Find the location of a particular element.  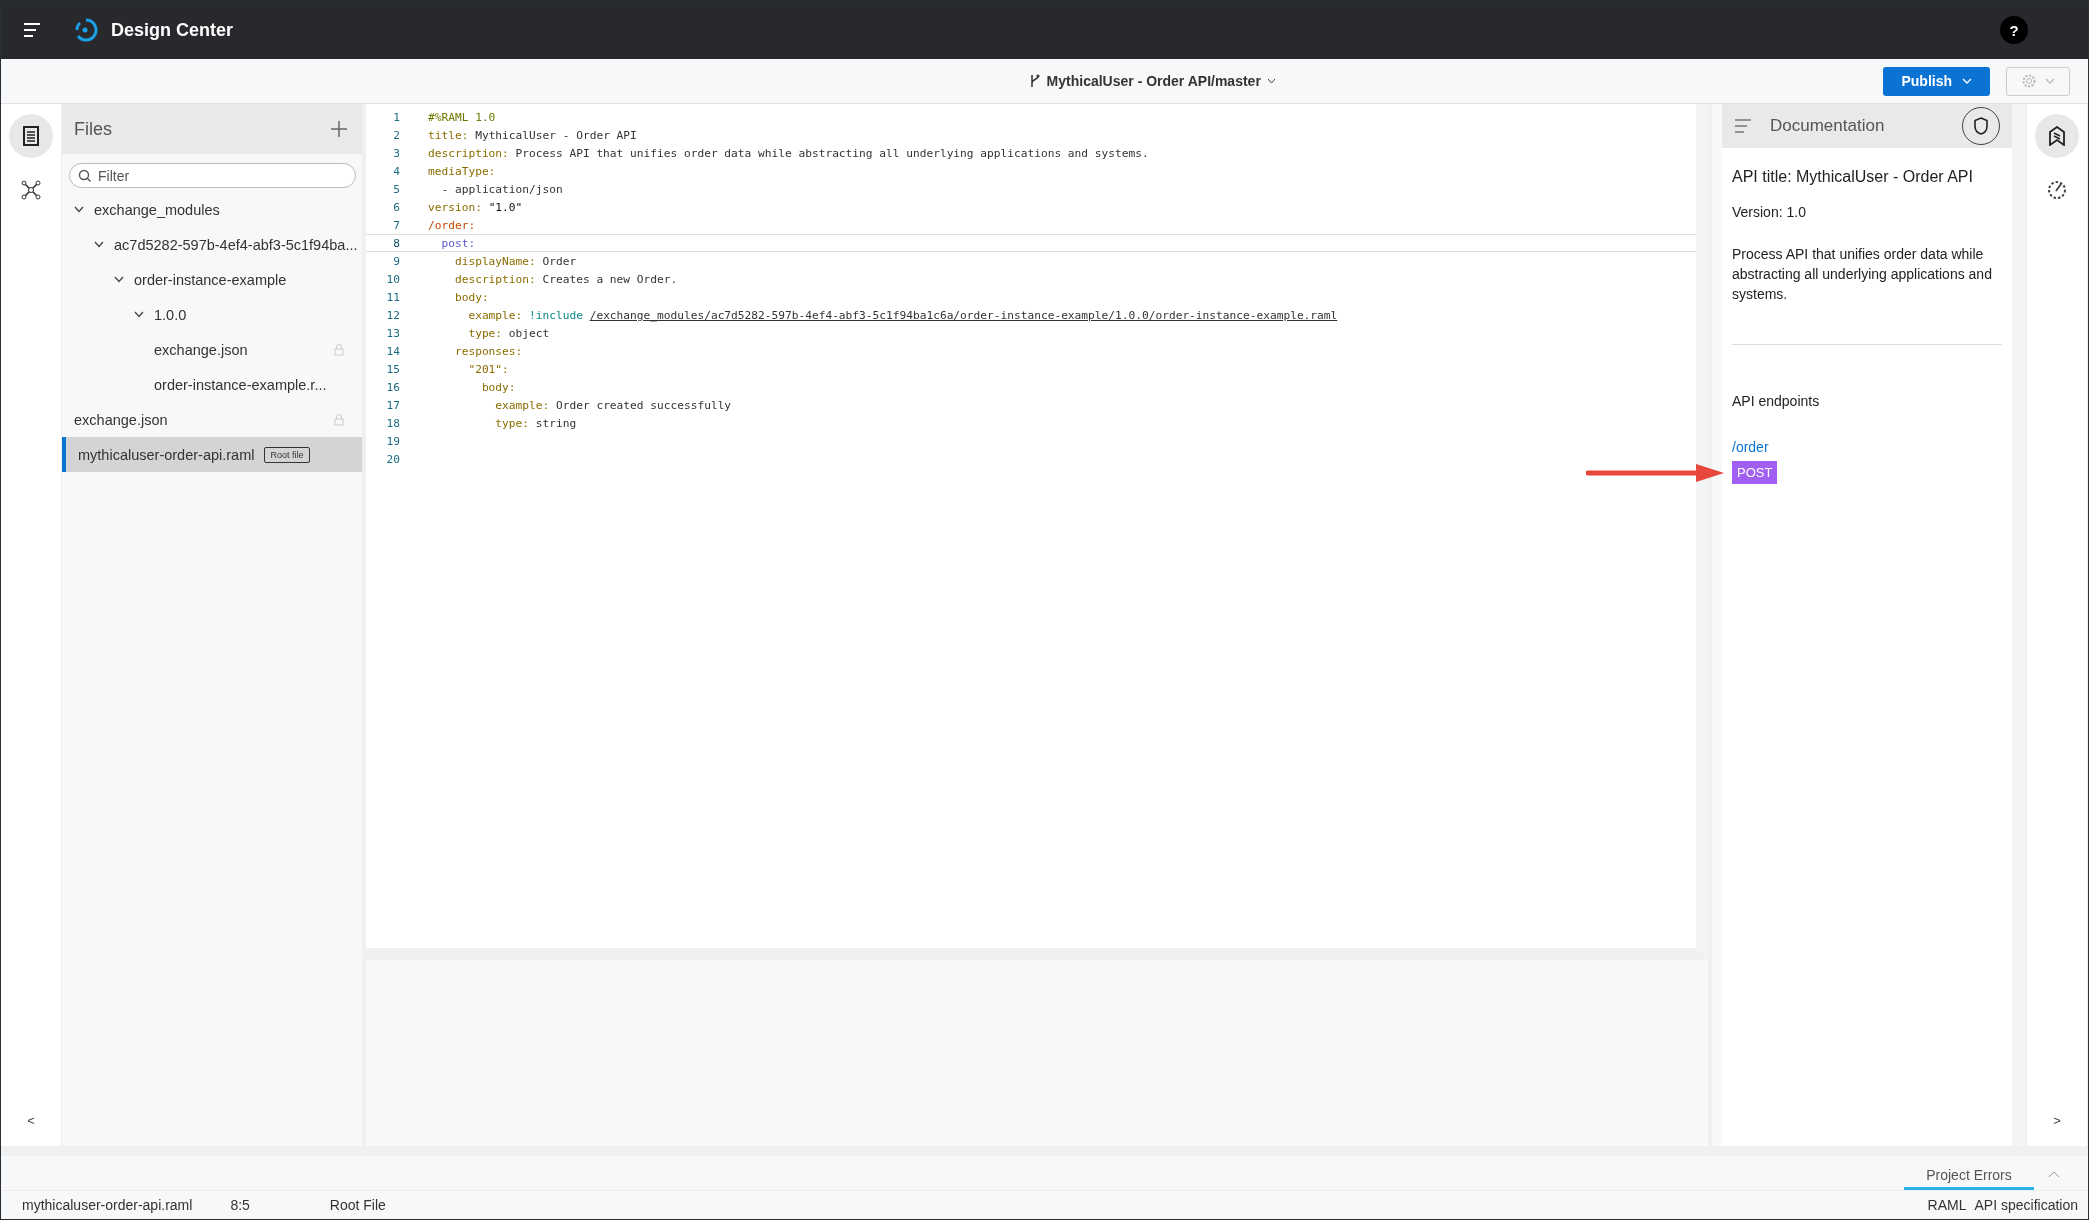

code-line: "201": is located at coordinates (488, 369).